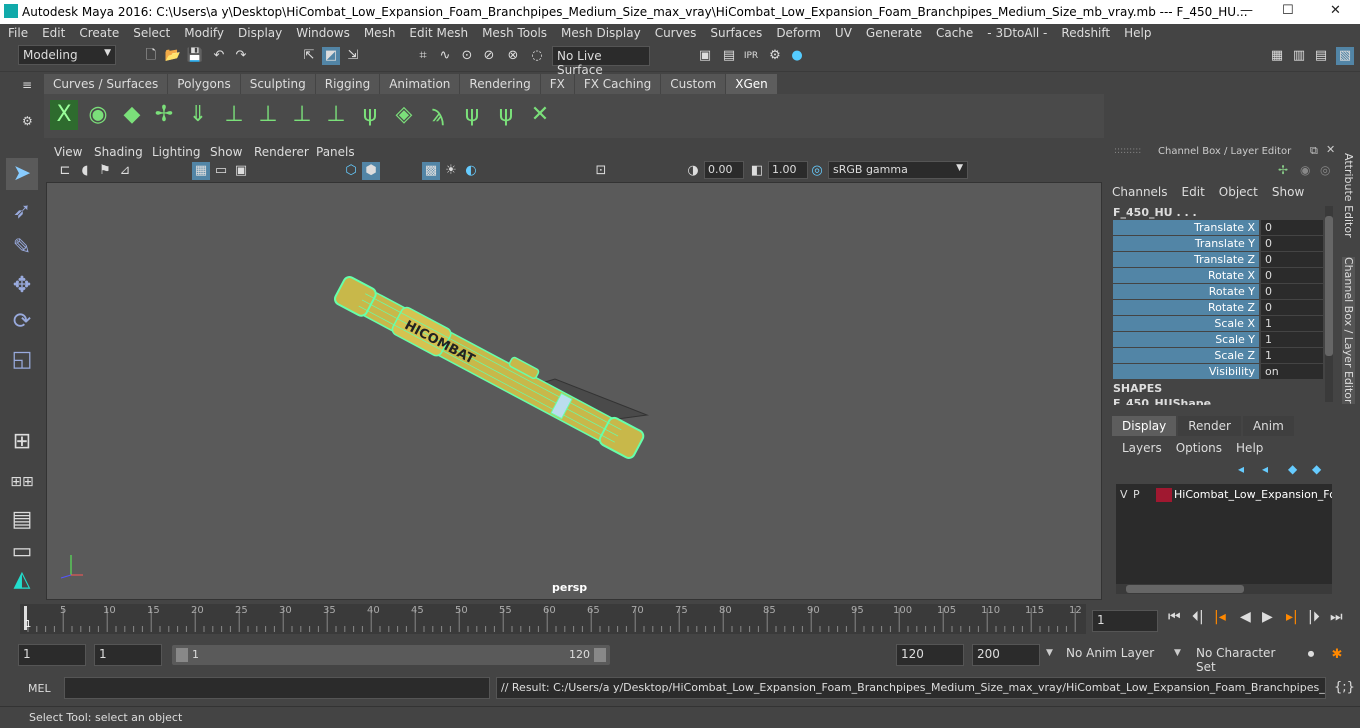 The width and height of the screenshot is (1360, 728). I want to click on shelf-tab-sculpting: Sculpting, so click(277, 84).